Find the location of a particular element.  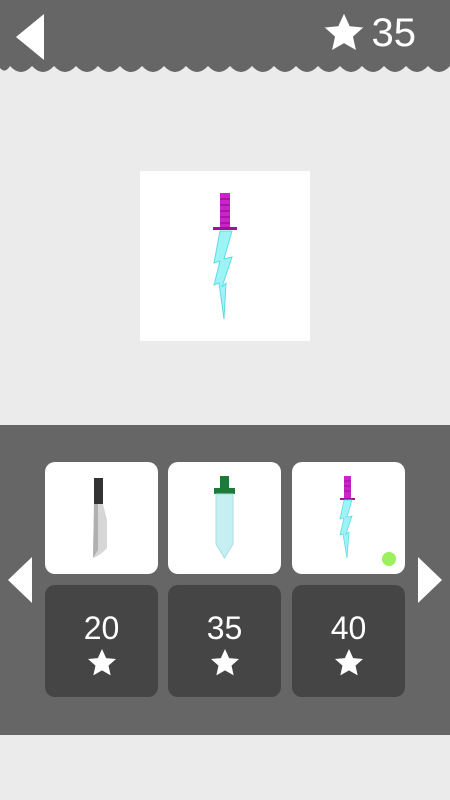

shop-item-kitchen-knife is located at coordinates (101, 518).